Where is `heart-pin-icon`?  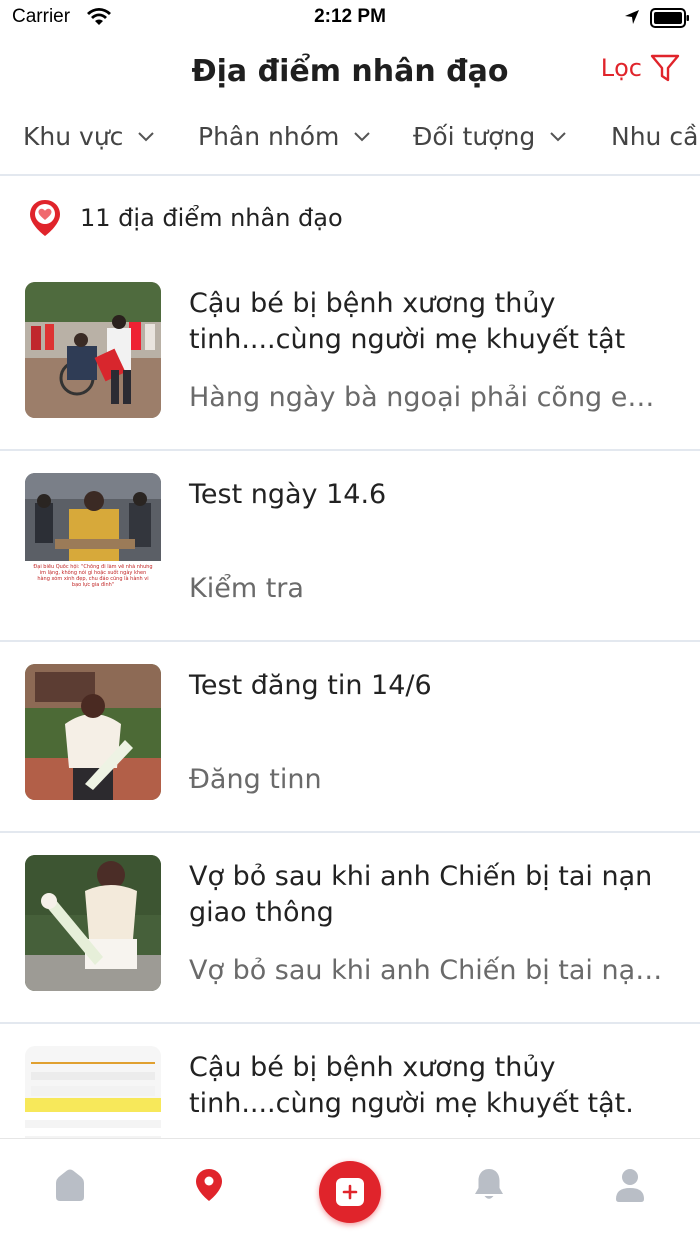
heart-pin-icon is located at coordinates (45, 218).